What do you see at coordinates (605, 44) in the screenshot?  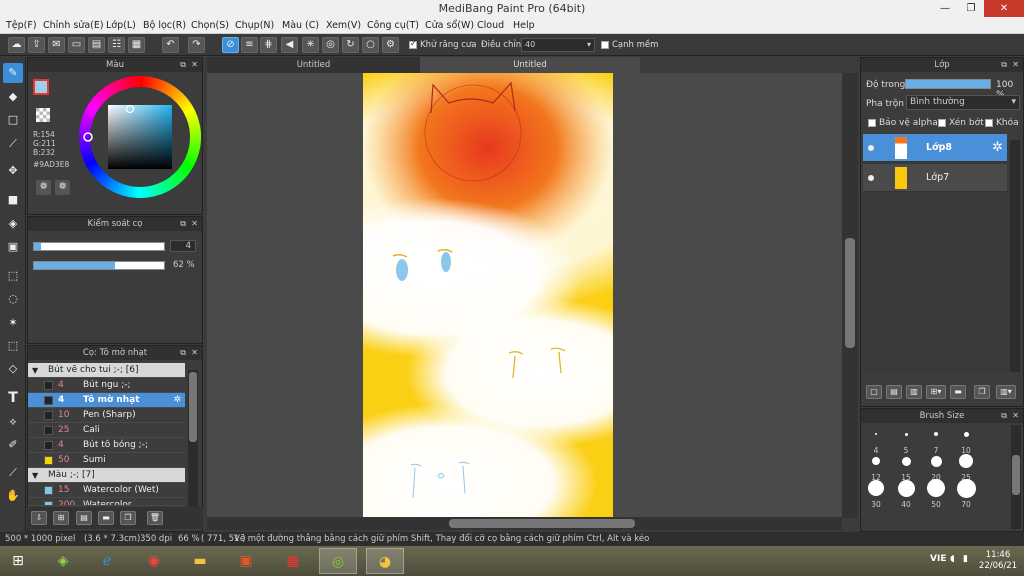 I see `soft-edge-check-icon` at bounding box center [605, 44].